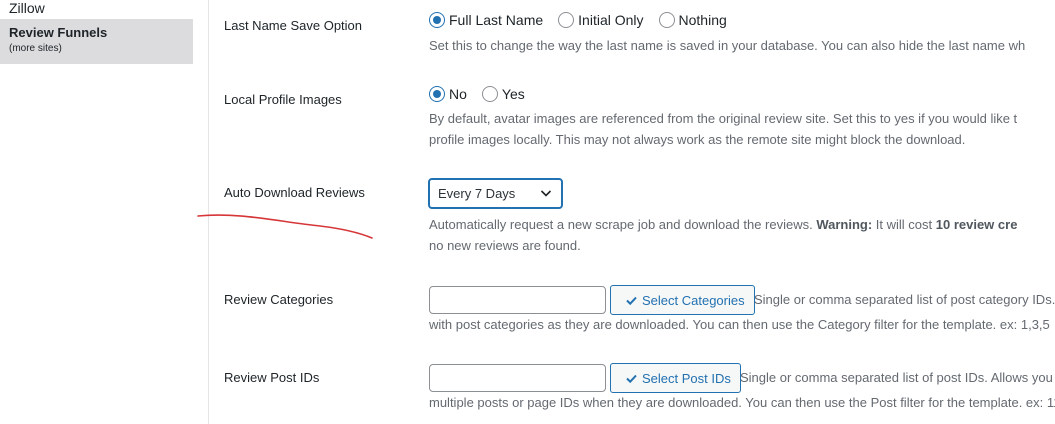 The height and width of the screenshot is (424, 1055). What do you see at coordinates (285, 226) in the screenshot?
I see `annotation-underline` at bounding box center [285, 226].